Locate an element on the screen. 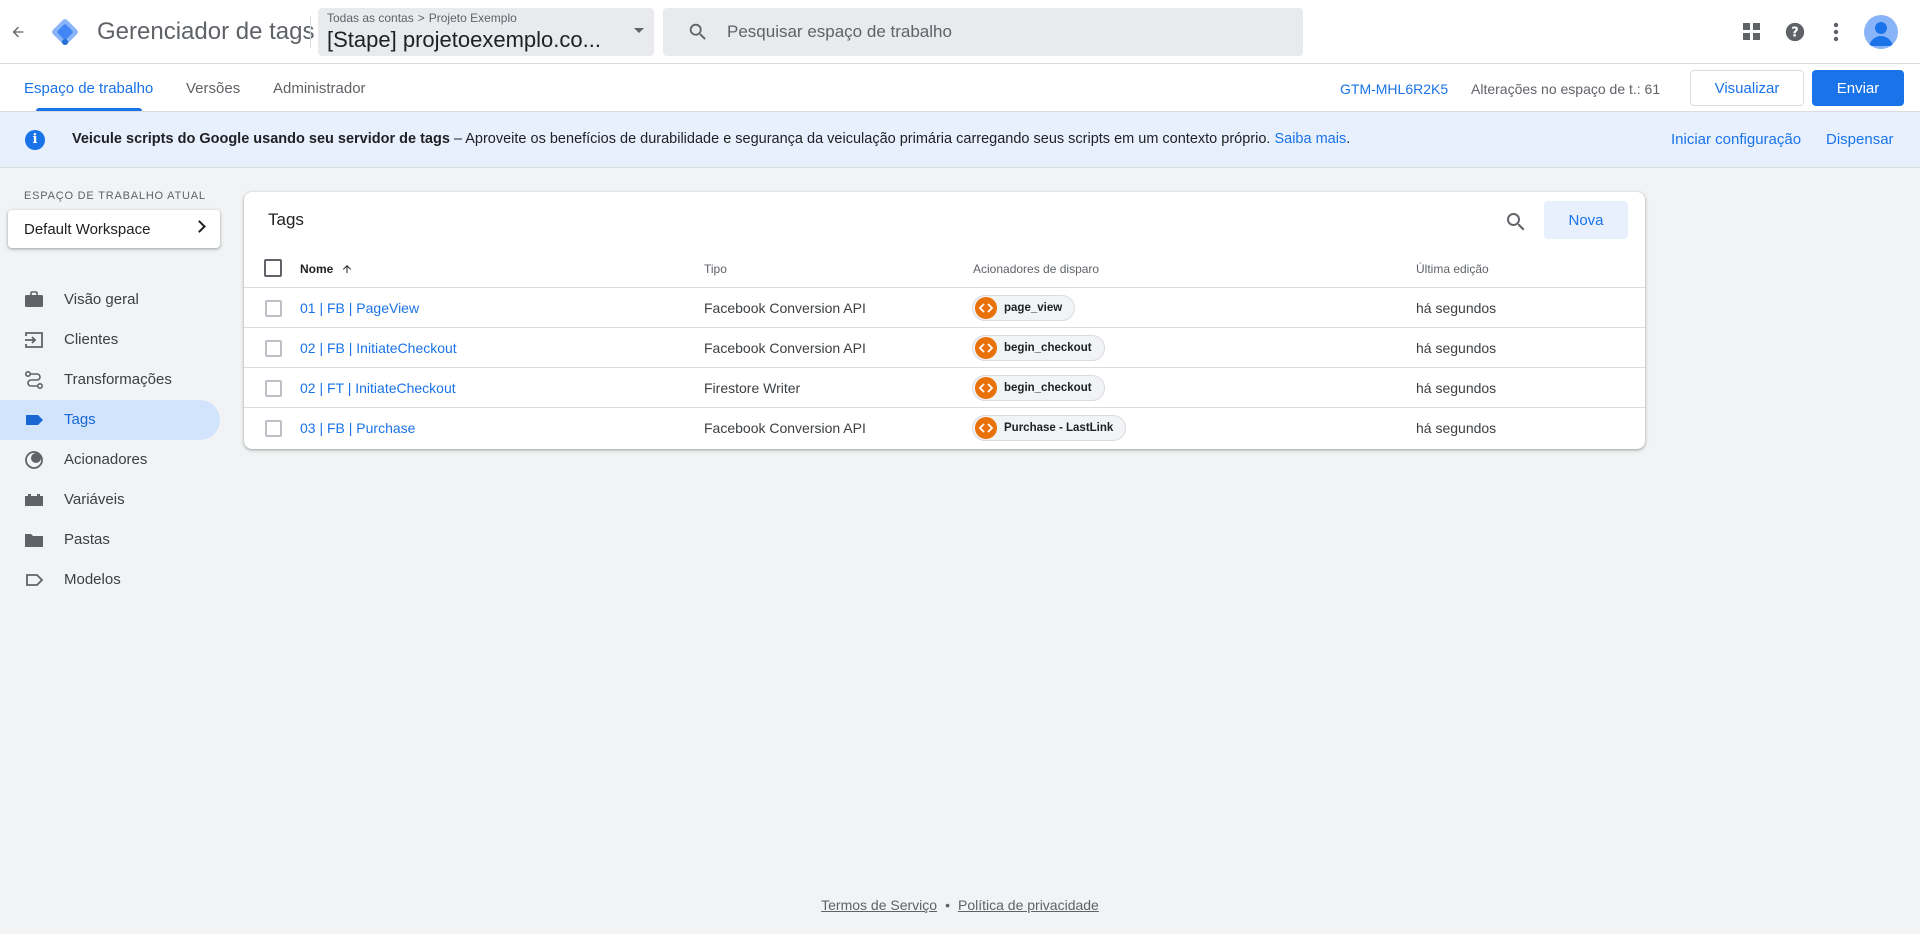  sidebar-item-variables: Variáveis is located at coordinates (110, 500).